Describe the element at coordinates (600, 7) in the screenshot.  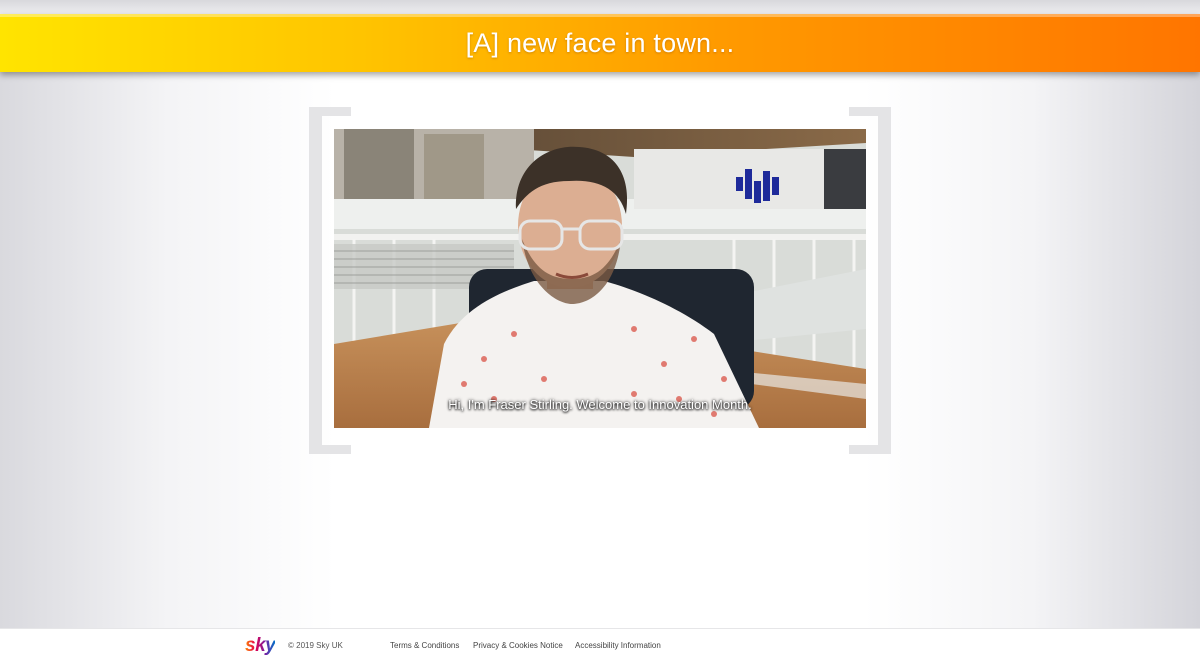
I see `top-strip` at that location.